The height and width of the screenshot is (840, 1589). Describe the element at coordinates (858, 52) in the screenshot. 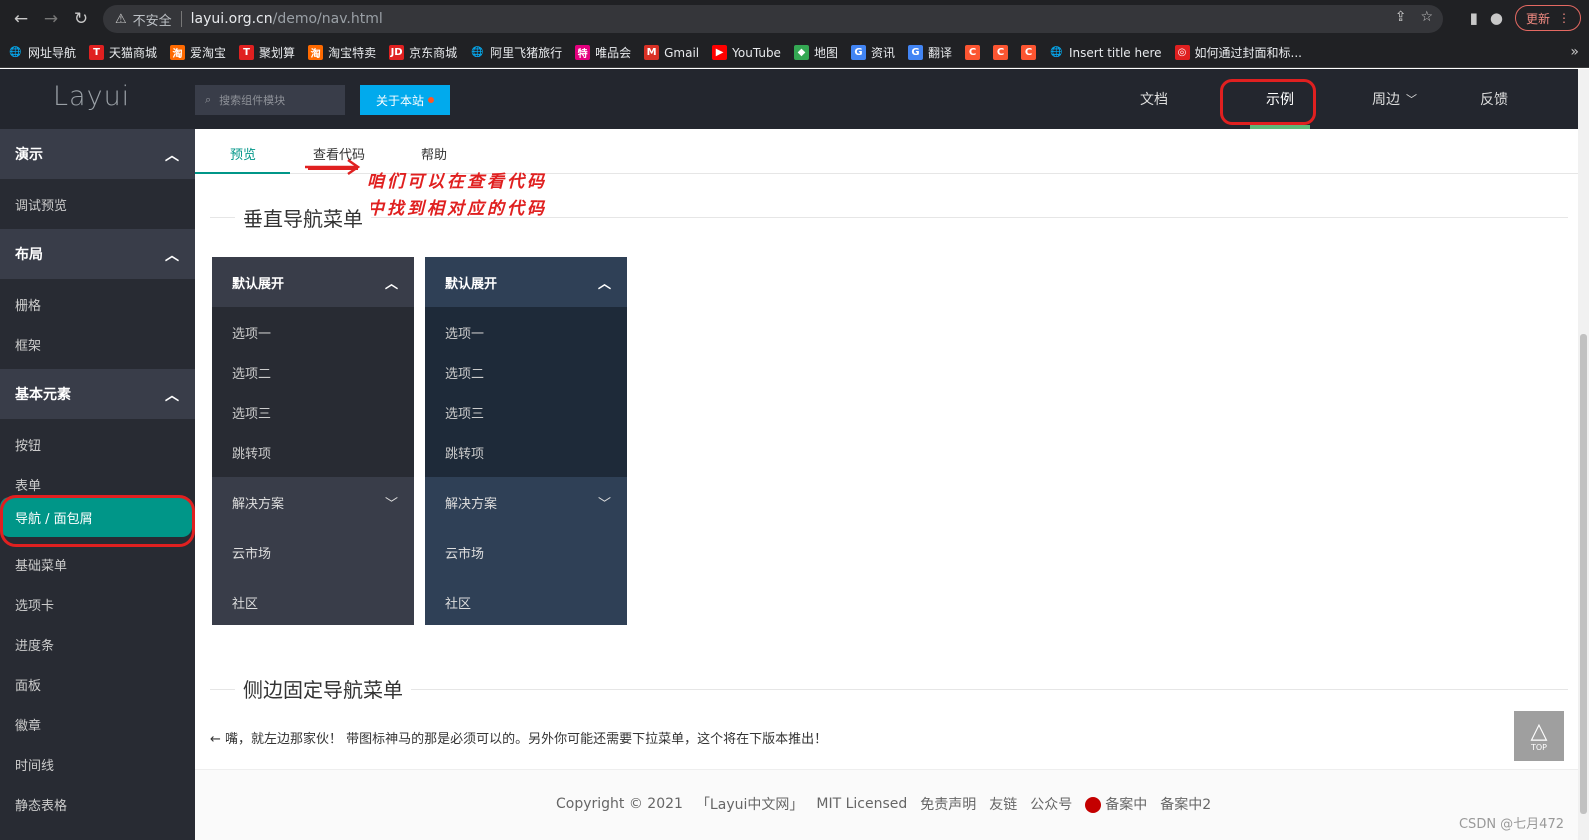

I see `bookmark-icon: G` at that location.